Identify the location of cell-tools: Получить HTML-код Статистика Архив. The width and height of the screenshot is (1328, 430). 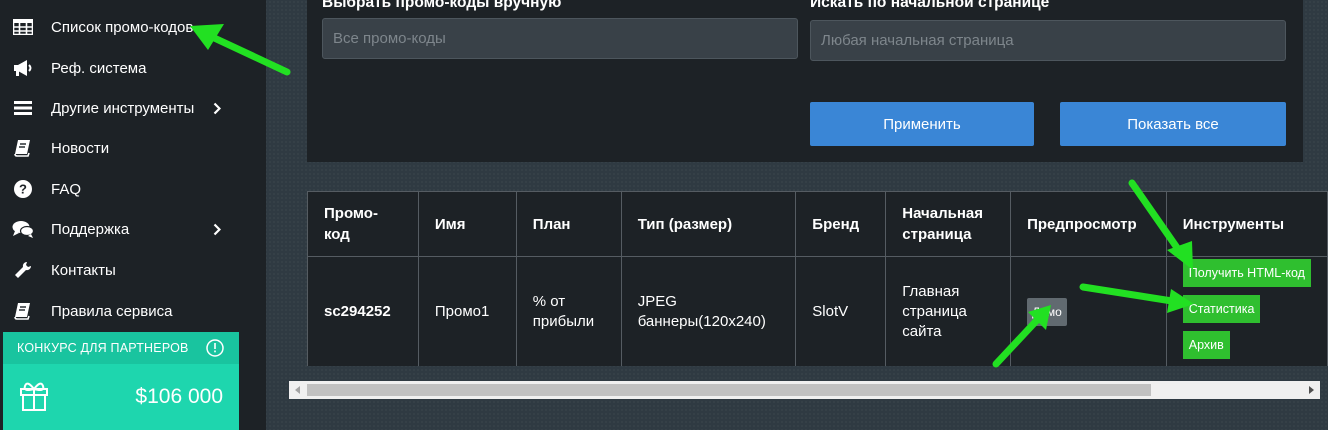
(1246, 311).